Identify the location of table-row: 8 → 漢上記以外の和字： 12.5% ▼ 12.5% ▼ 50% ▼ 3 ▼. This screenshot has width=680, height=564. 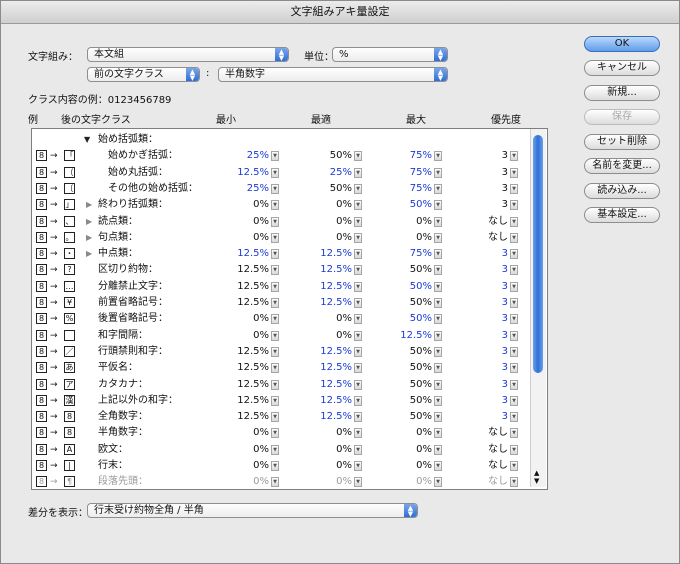
(282, 401).